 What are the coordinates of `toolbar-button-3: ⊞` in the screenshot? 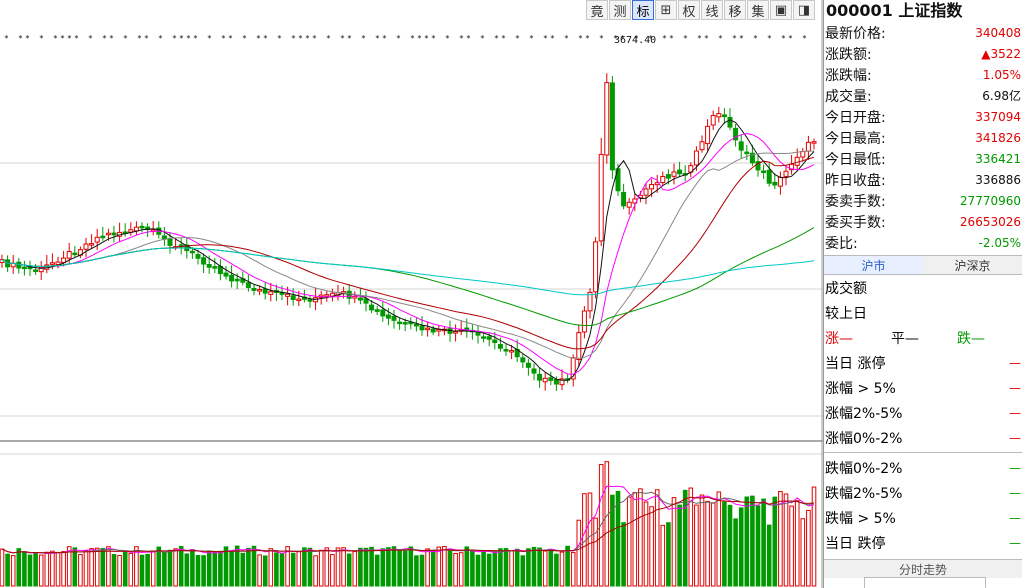 It's located at (666, 10).